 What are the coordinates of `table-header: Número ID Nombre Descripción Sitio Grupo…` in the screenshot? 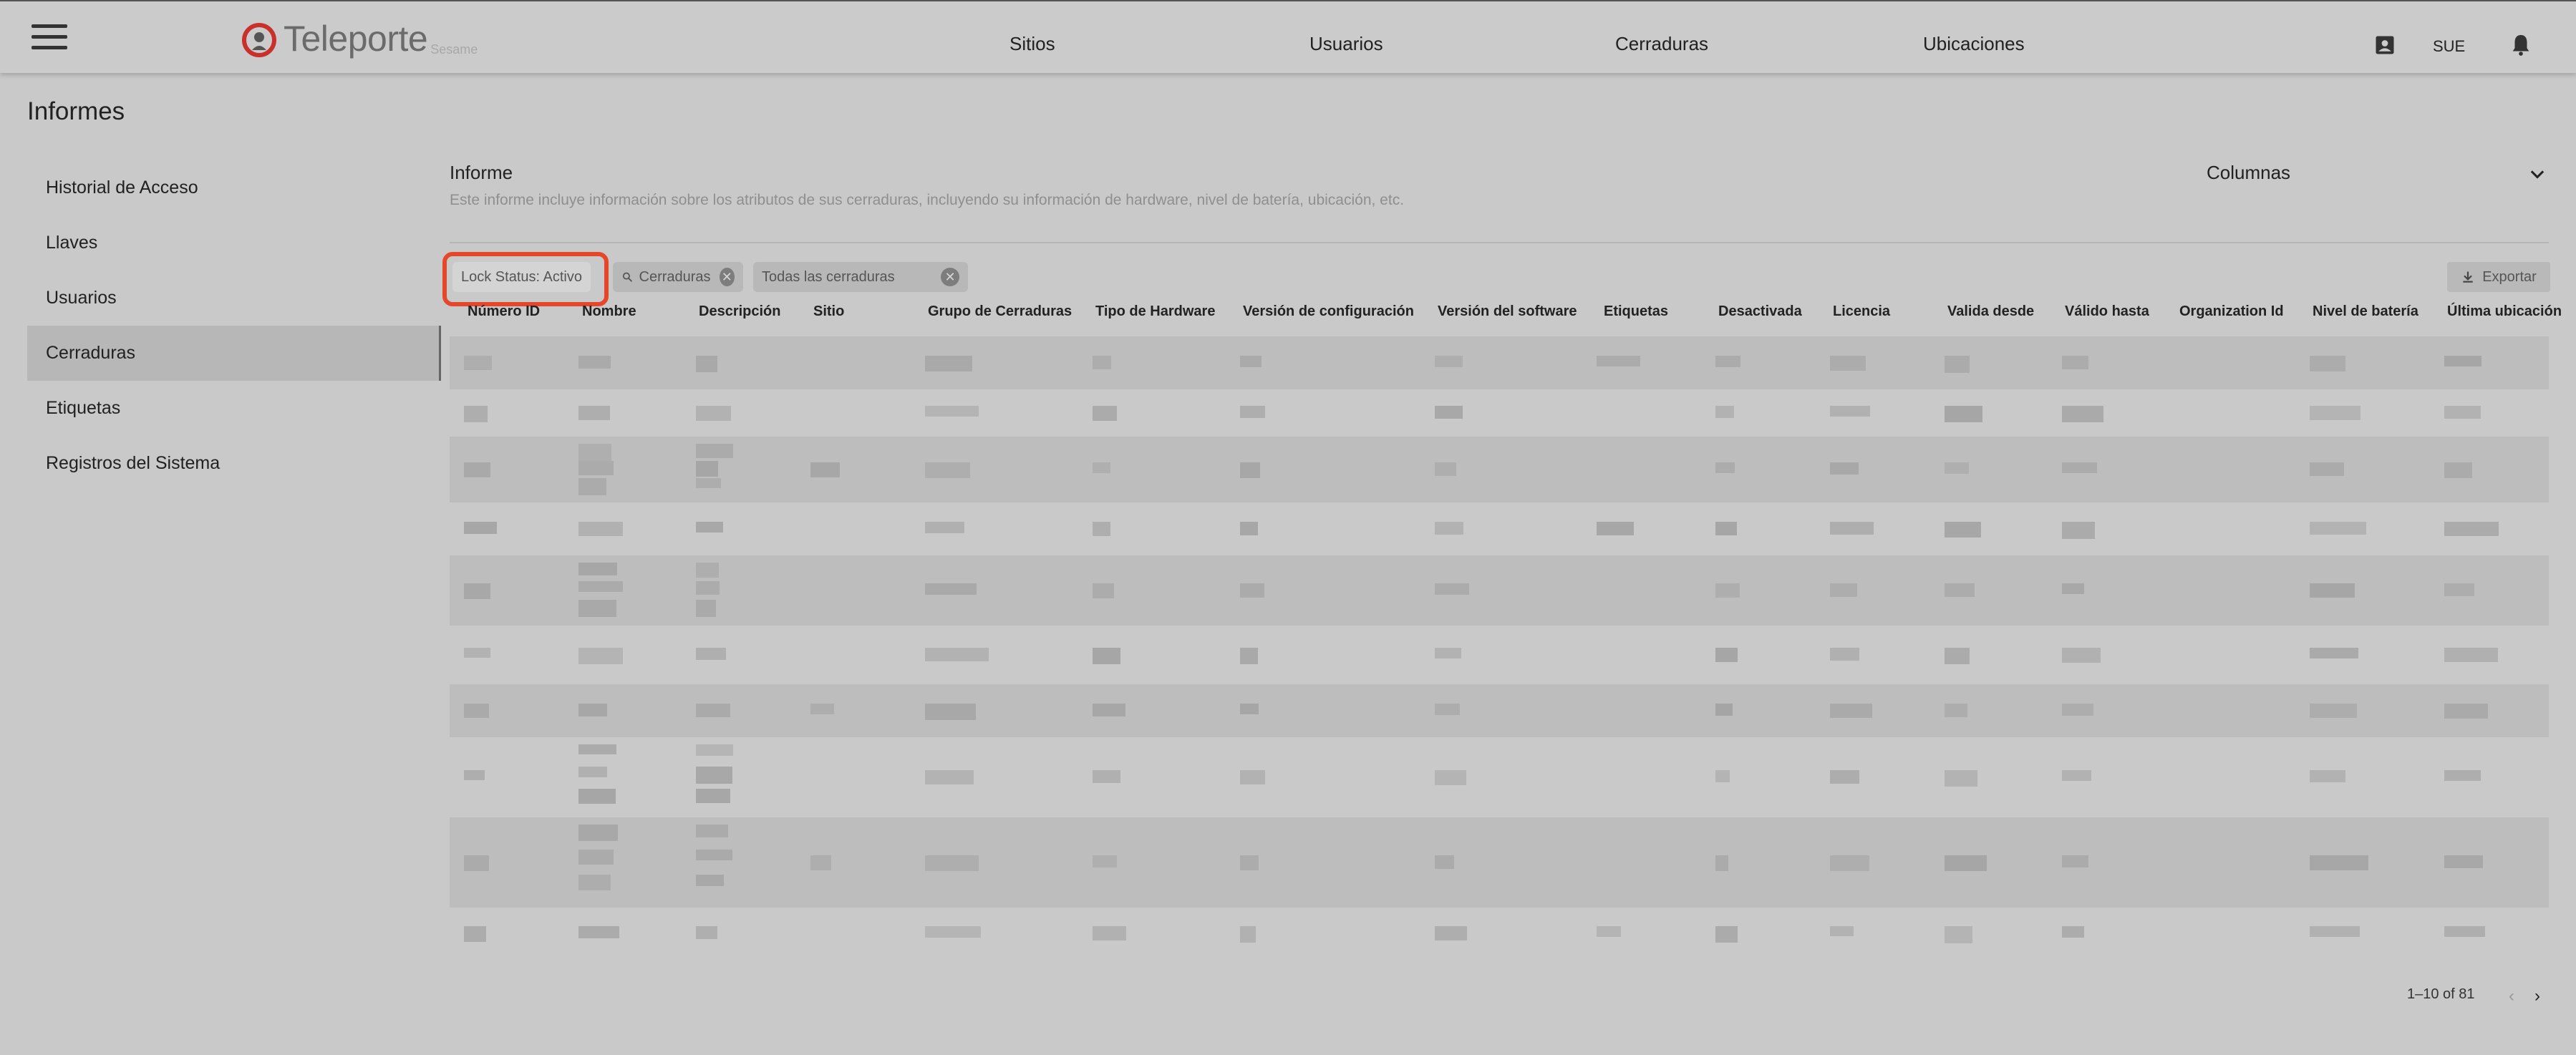 It's located at (1506, 318).